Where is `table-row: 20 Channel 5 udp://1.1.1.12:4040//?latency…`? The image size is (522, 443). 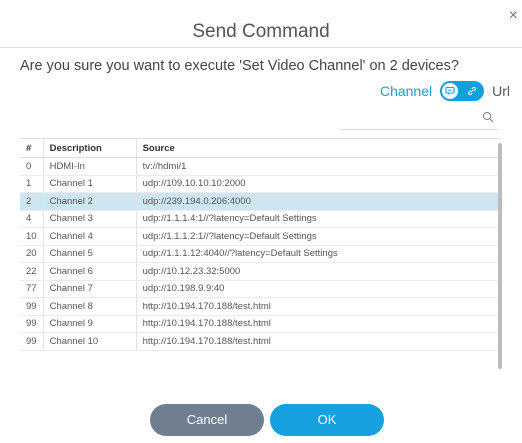
table-row: 20 Channel 5 udp://1.1.1.12:4040//?latency… is located at coordinates (260, 254).